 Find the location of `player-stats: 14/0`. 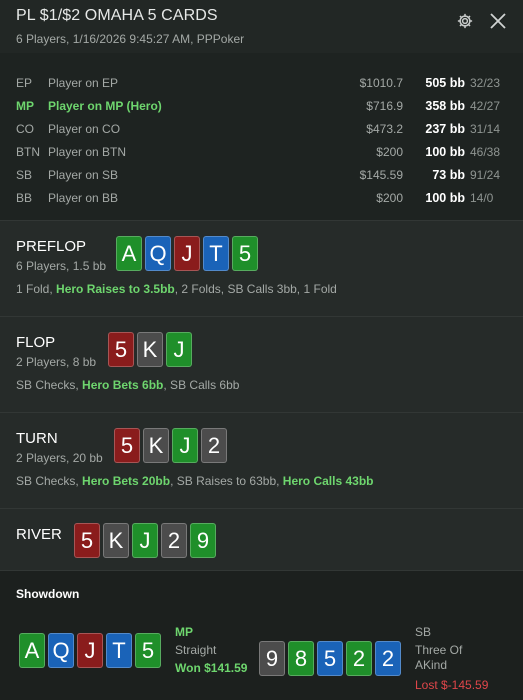

player-stats: 14/0 is located at coordinates (482, 198).